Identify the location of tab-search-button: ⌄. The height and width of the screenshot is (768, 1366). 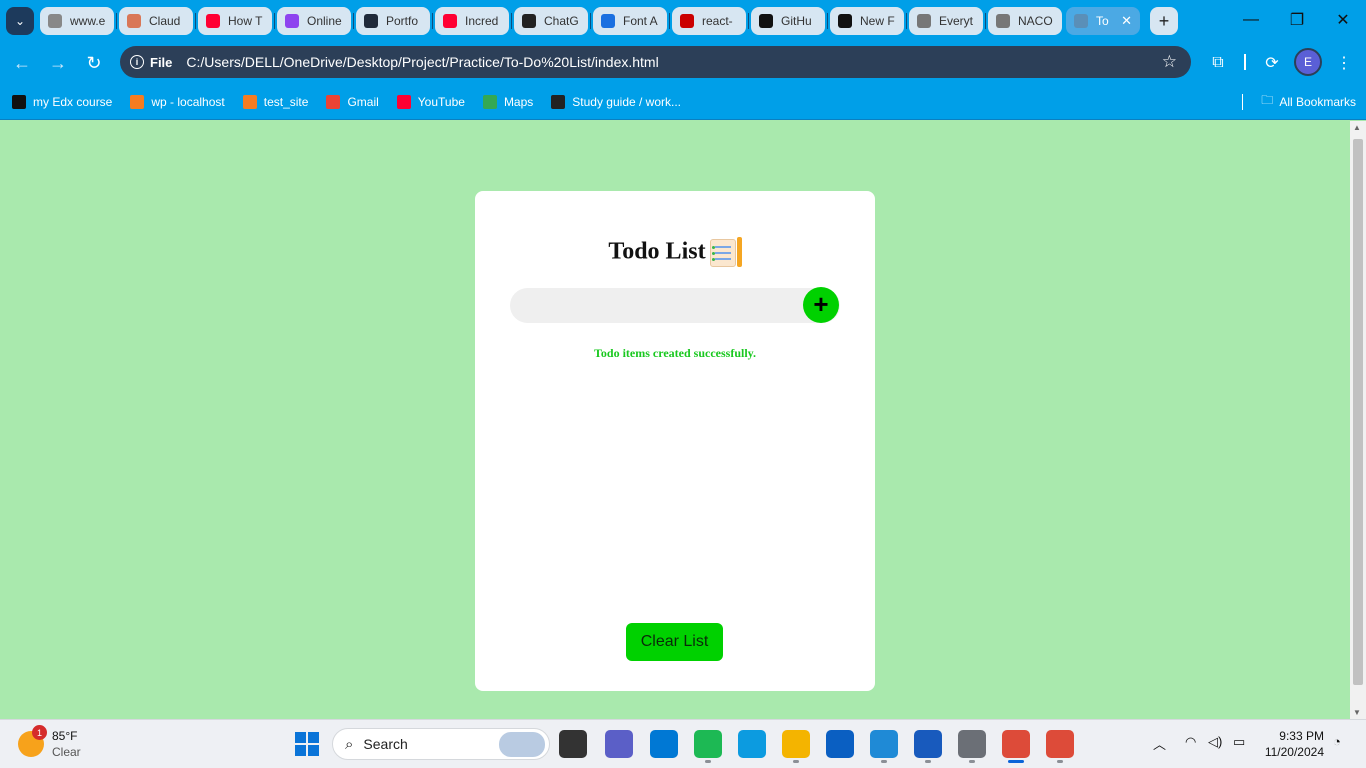
(20, 21).